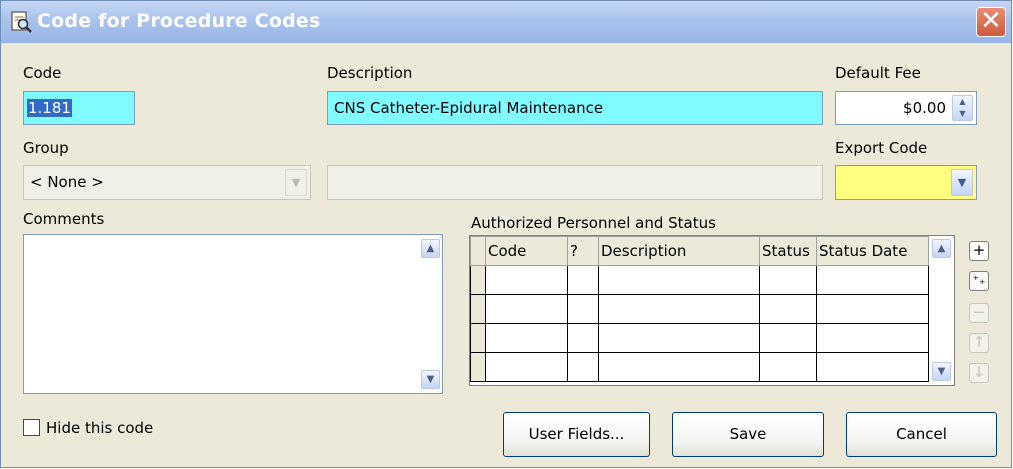 This screenshot has width=1013, height=469. What do you see at coordinates (21, 22) in the screenshot?
I see `magnifier-document-icon` at bounding box center [21, 22].